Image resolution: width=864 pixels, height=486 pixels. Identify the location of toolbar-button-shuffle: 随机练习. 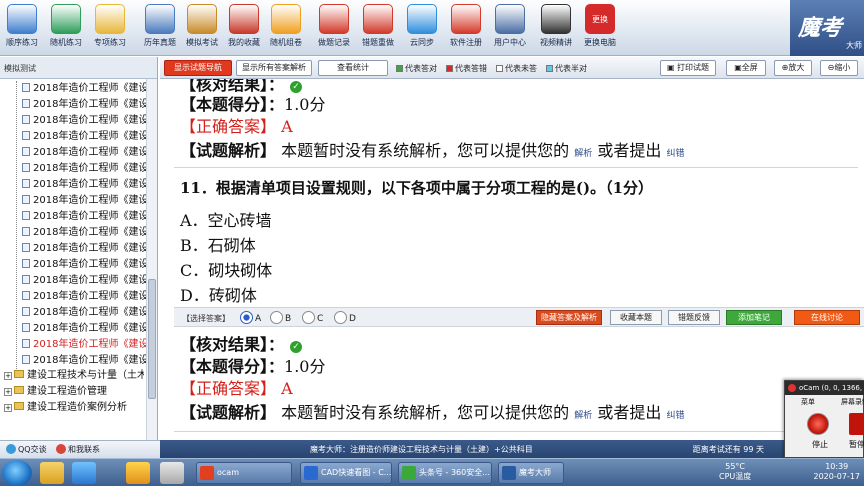
(66, 28).